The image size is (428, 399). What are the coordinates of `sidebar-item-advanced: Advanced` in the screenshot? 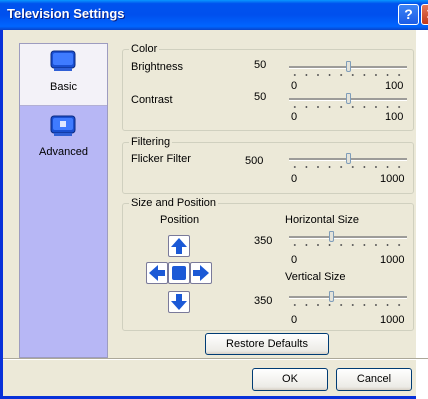 It's located at (63, 142).